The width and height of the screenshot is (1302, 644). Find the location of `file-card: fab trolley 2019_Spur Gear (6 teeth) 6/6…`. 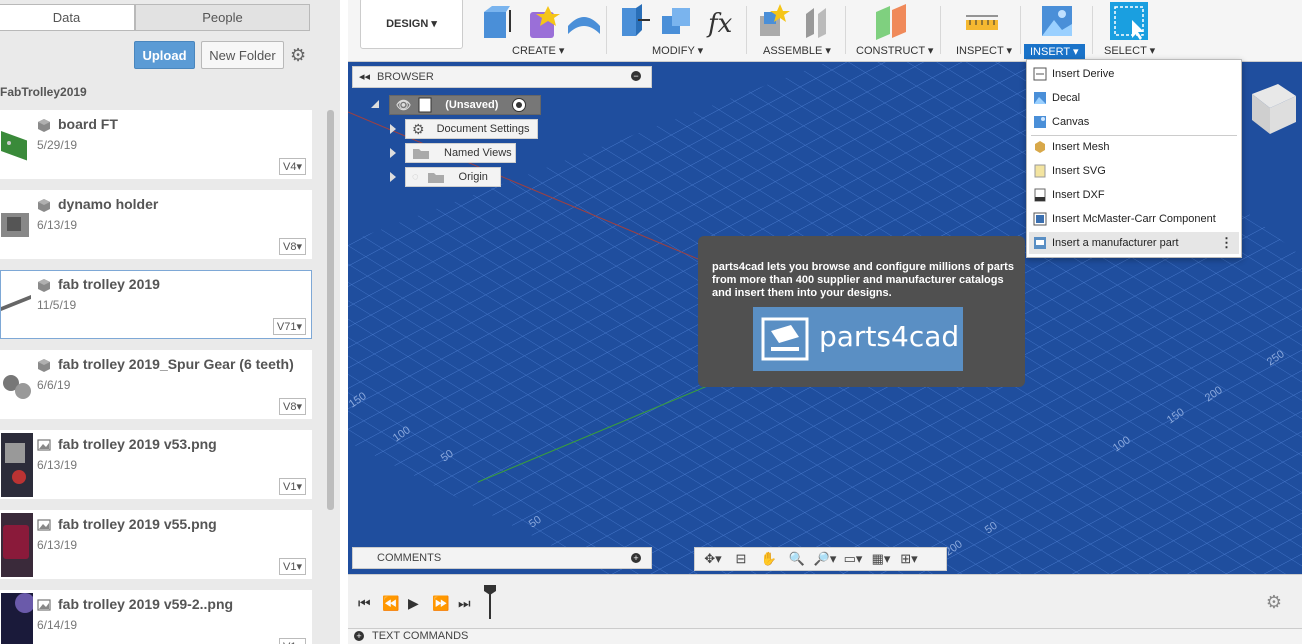

file-card: fab trolley 2019_Spur Gear (6 teeth) 6/6… is located at coordinates (156, 384).